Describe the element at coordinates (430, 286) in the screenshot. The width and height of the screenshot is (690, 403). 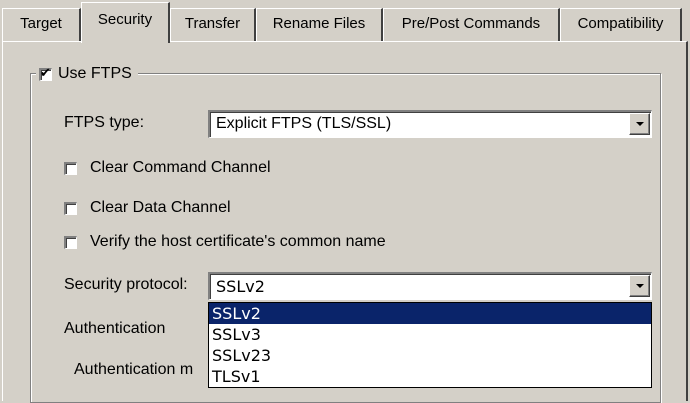
I see `security-protocol-select: SSLv2` at that location.